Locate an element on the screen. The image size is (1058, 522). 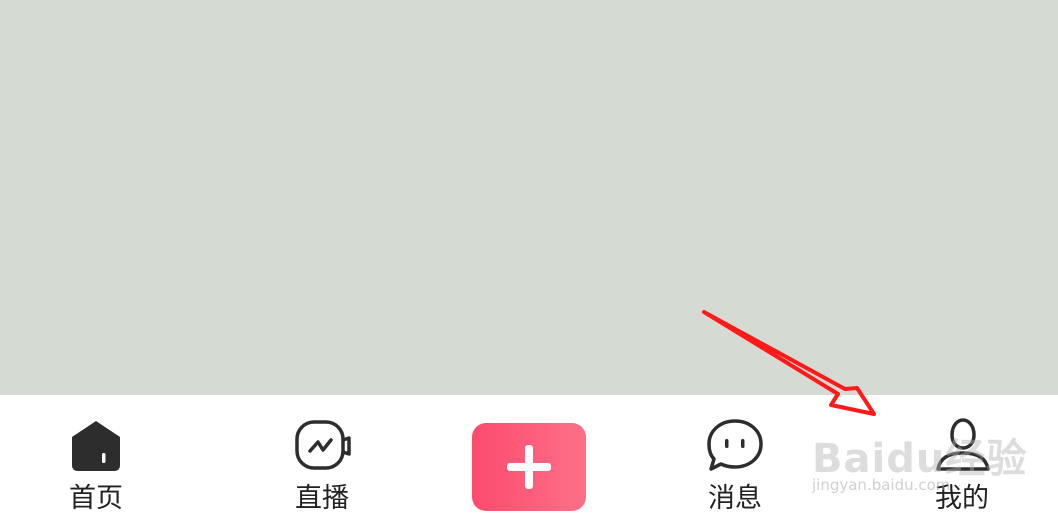
create-post-button is located at coordinates (529, 467).